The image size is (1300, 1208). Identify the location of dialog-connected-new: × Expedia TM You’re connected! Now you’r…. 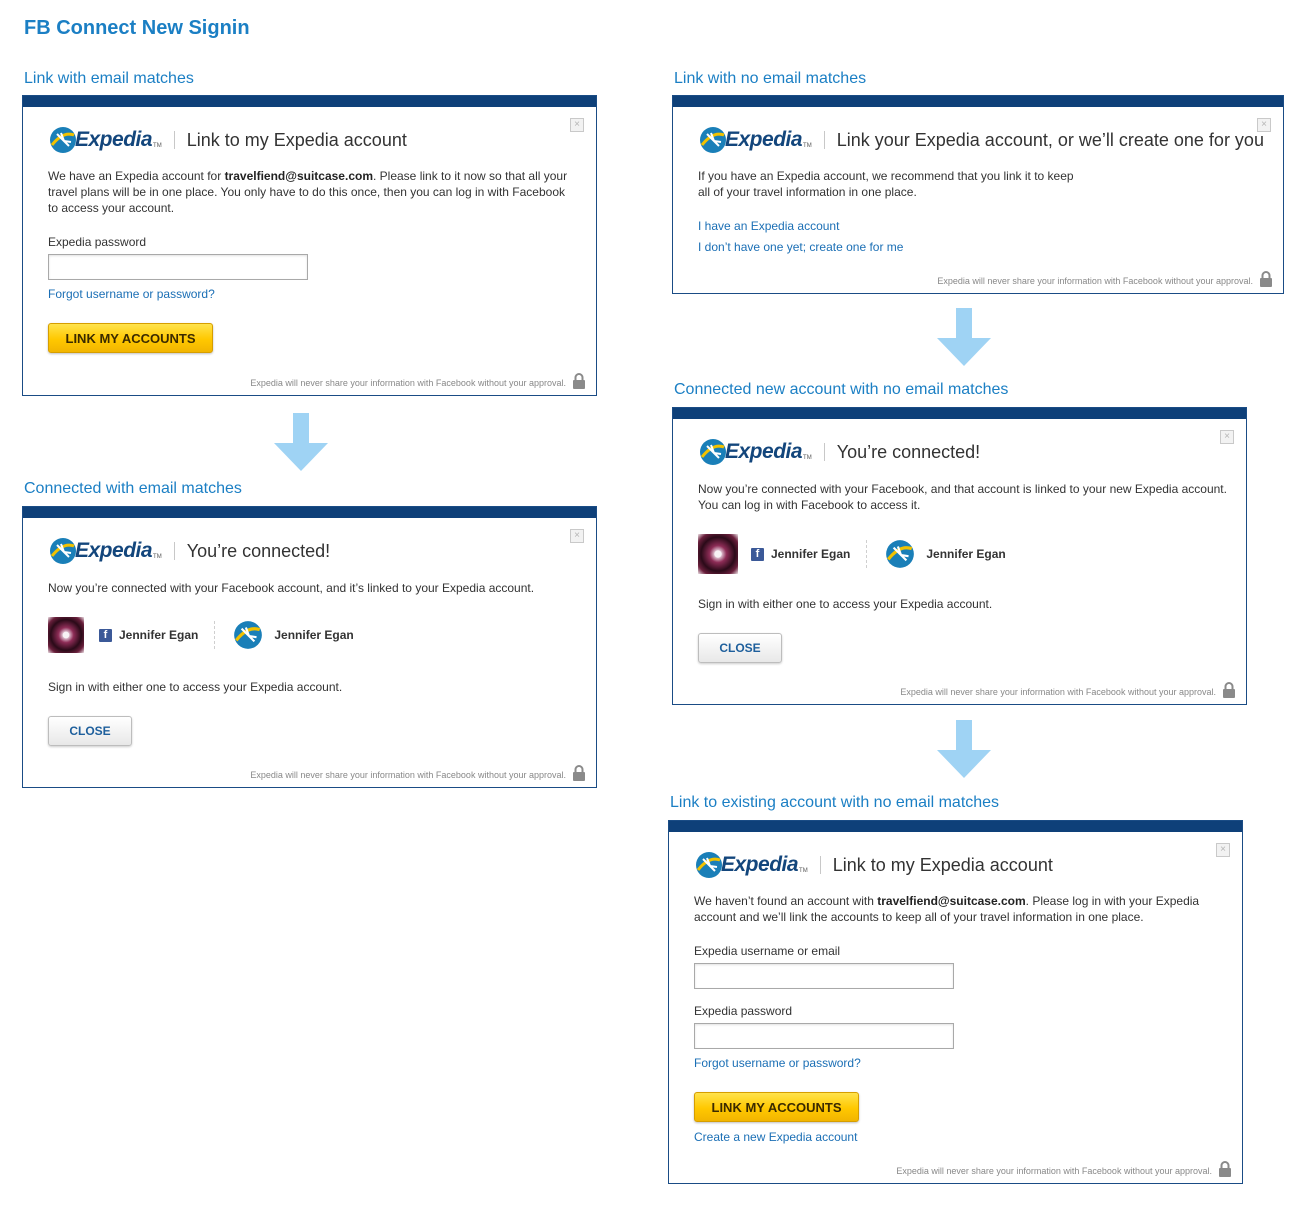
(959, 556).